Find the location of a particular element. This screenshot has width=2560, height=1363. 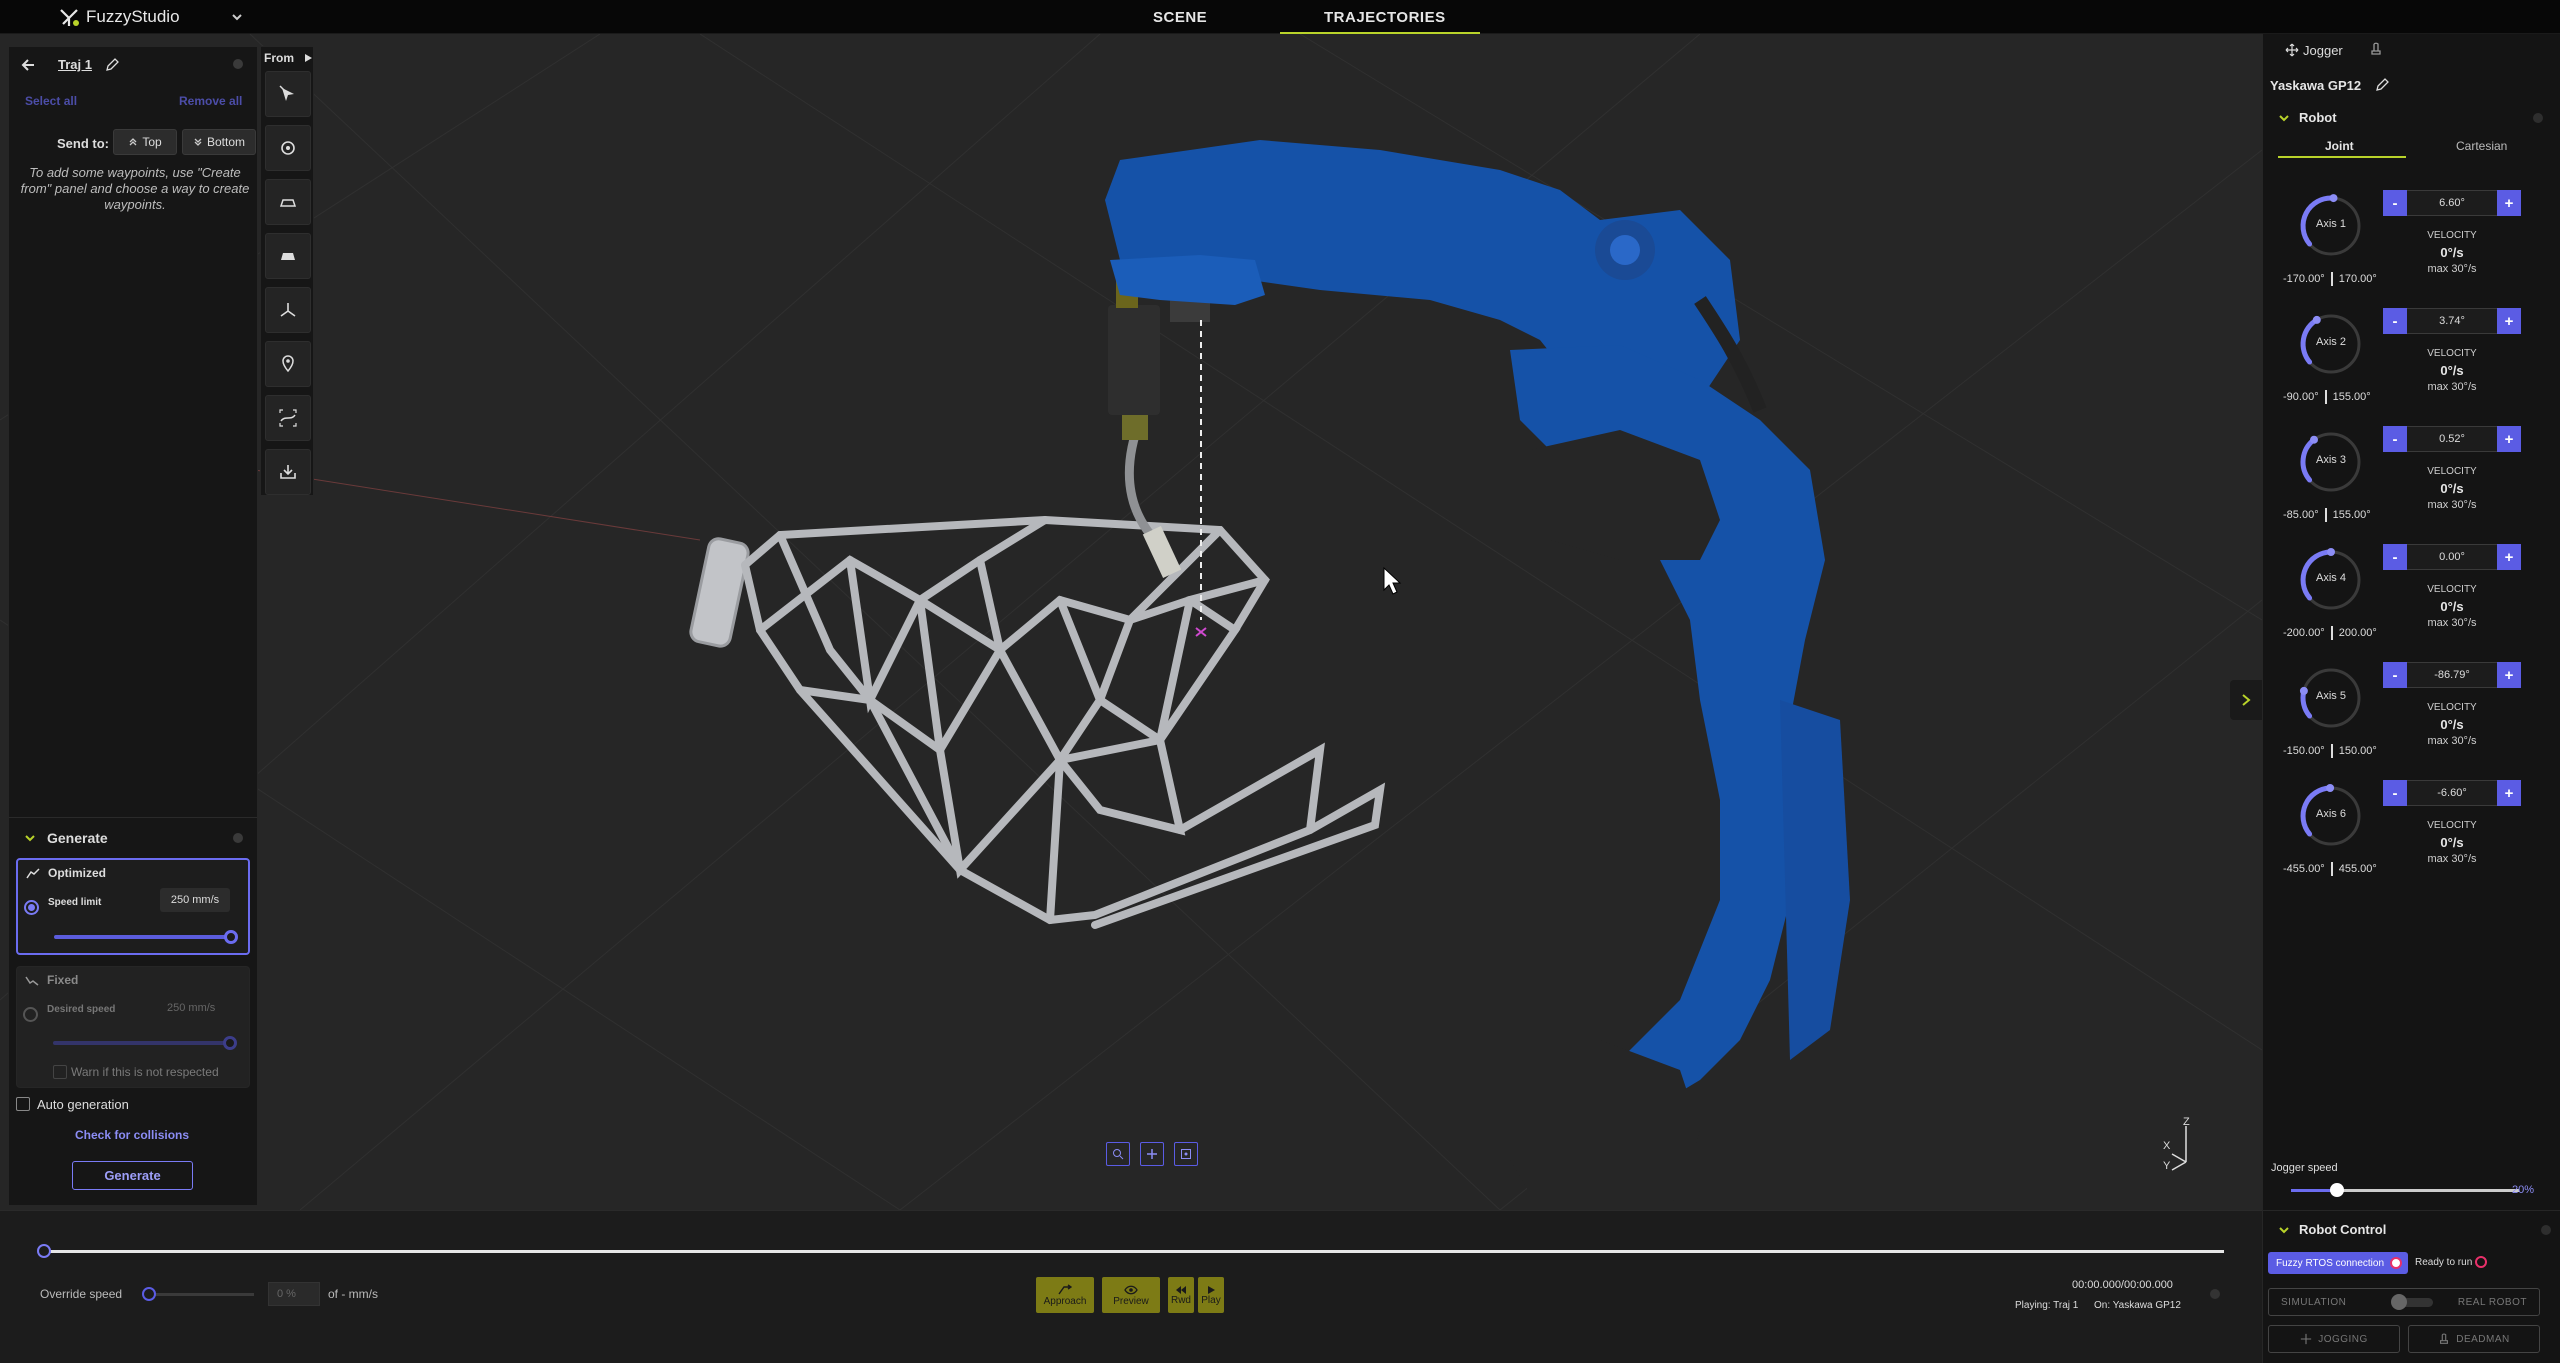

axis-stepper: - 6.60° + is located at coordinates (2452, 203).